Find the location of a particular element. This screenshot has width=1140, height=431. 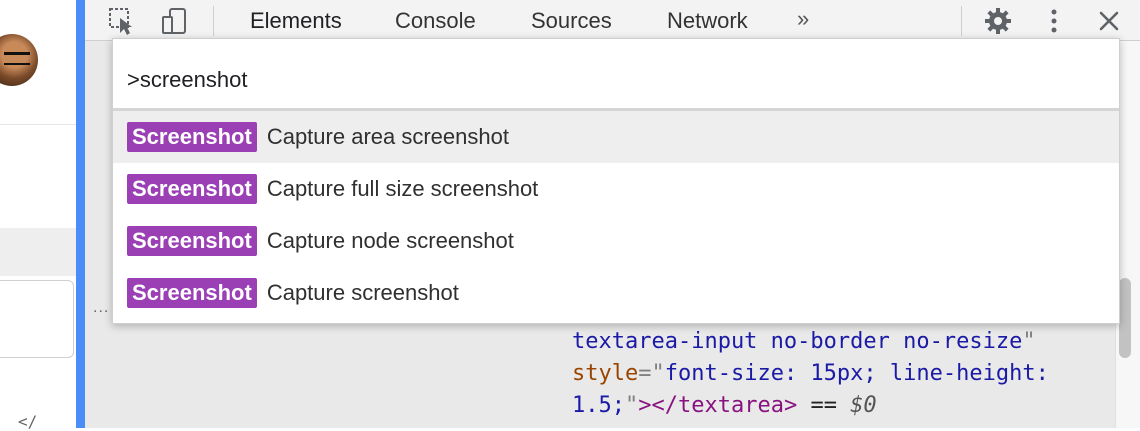

command-title: Capture full size screenshot is located at coordinates (402, 188).